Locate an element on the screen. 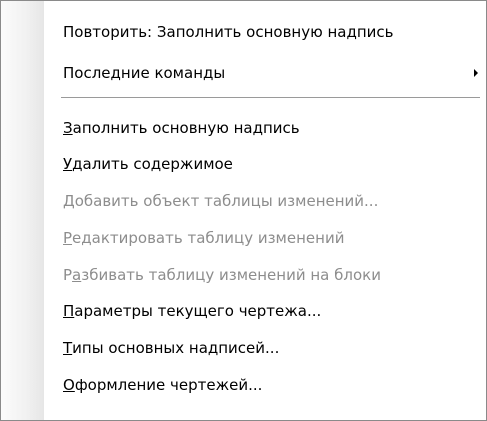 This screenshot has width=487, height=421. menu-item-label: Удалить содержимое is located at coordinates (148, 164).